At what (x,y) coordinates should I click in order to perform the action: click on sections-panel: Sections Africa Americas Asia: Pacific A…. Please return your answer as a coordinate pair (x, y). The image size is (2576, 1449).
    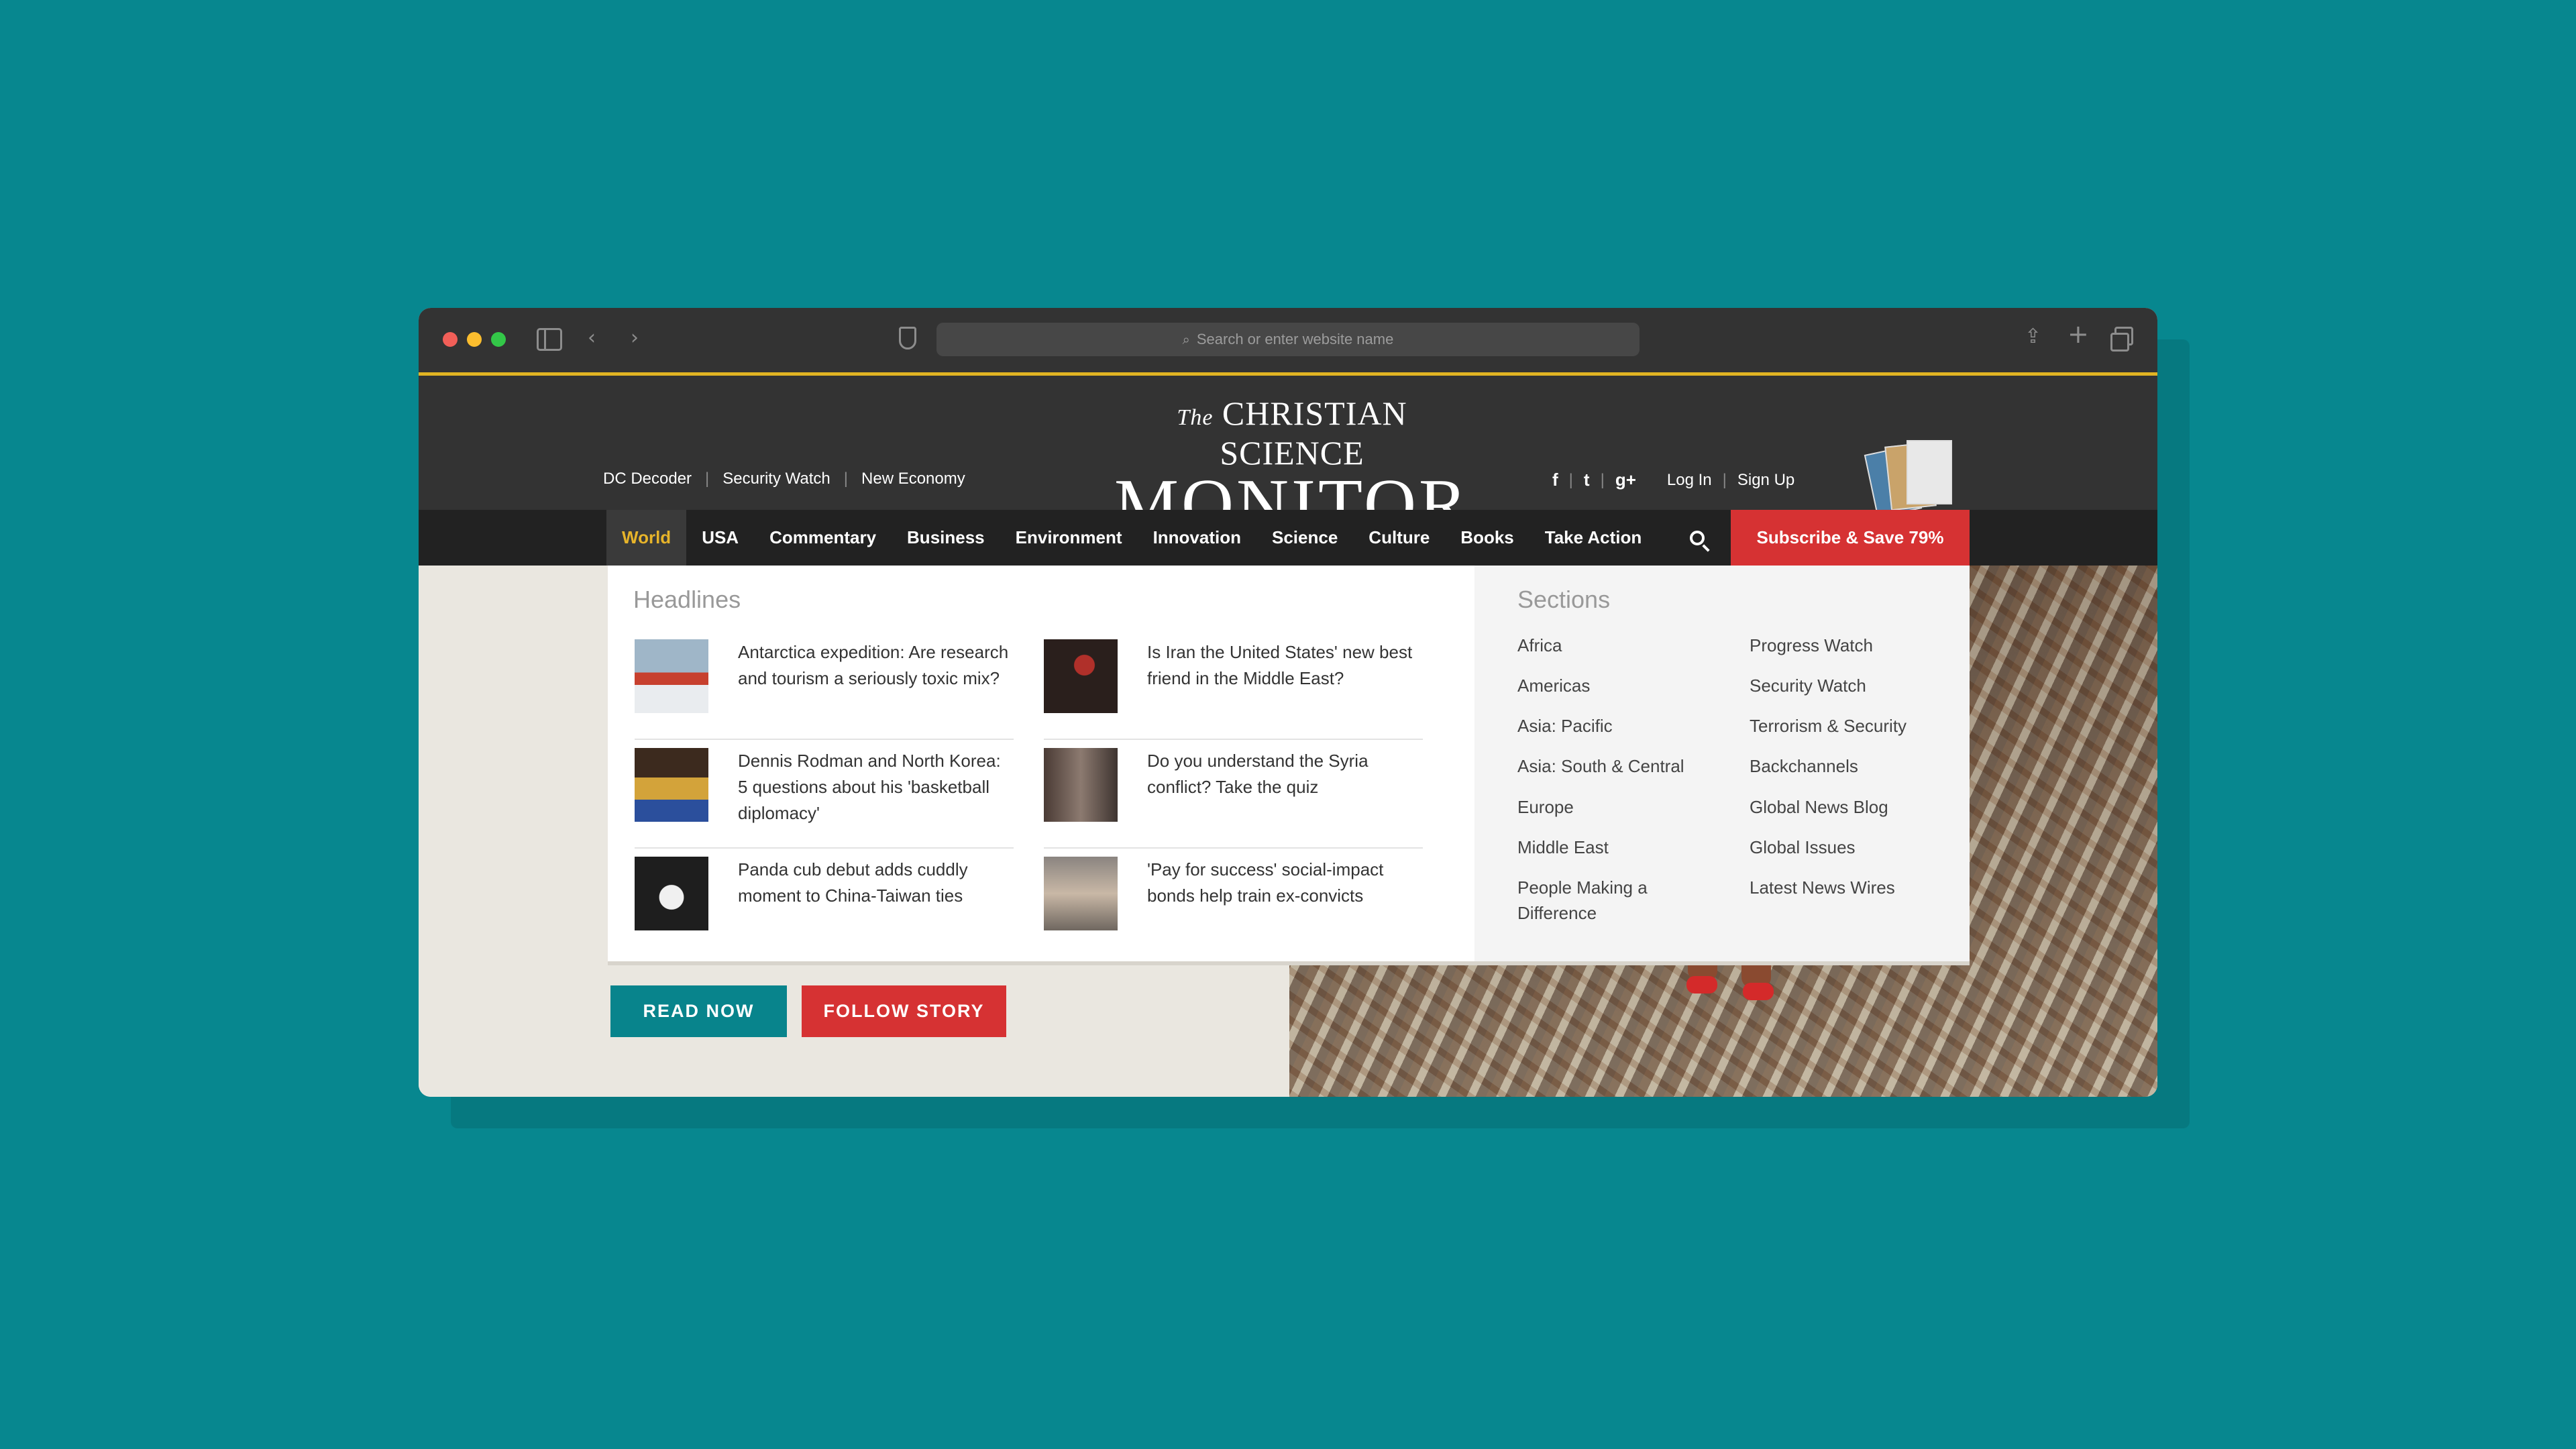
    Looking at the image, I should click on (1722, 763).